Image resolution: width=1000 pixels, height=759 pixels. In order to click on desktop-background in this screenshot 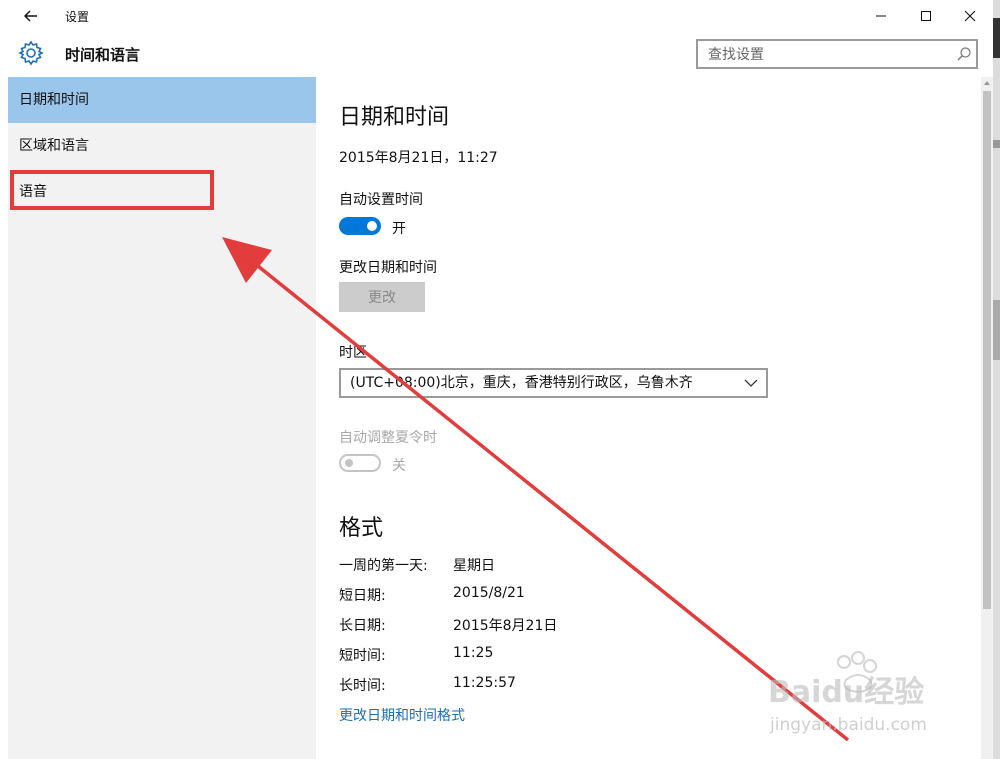, I will do `click(996, 379)`.